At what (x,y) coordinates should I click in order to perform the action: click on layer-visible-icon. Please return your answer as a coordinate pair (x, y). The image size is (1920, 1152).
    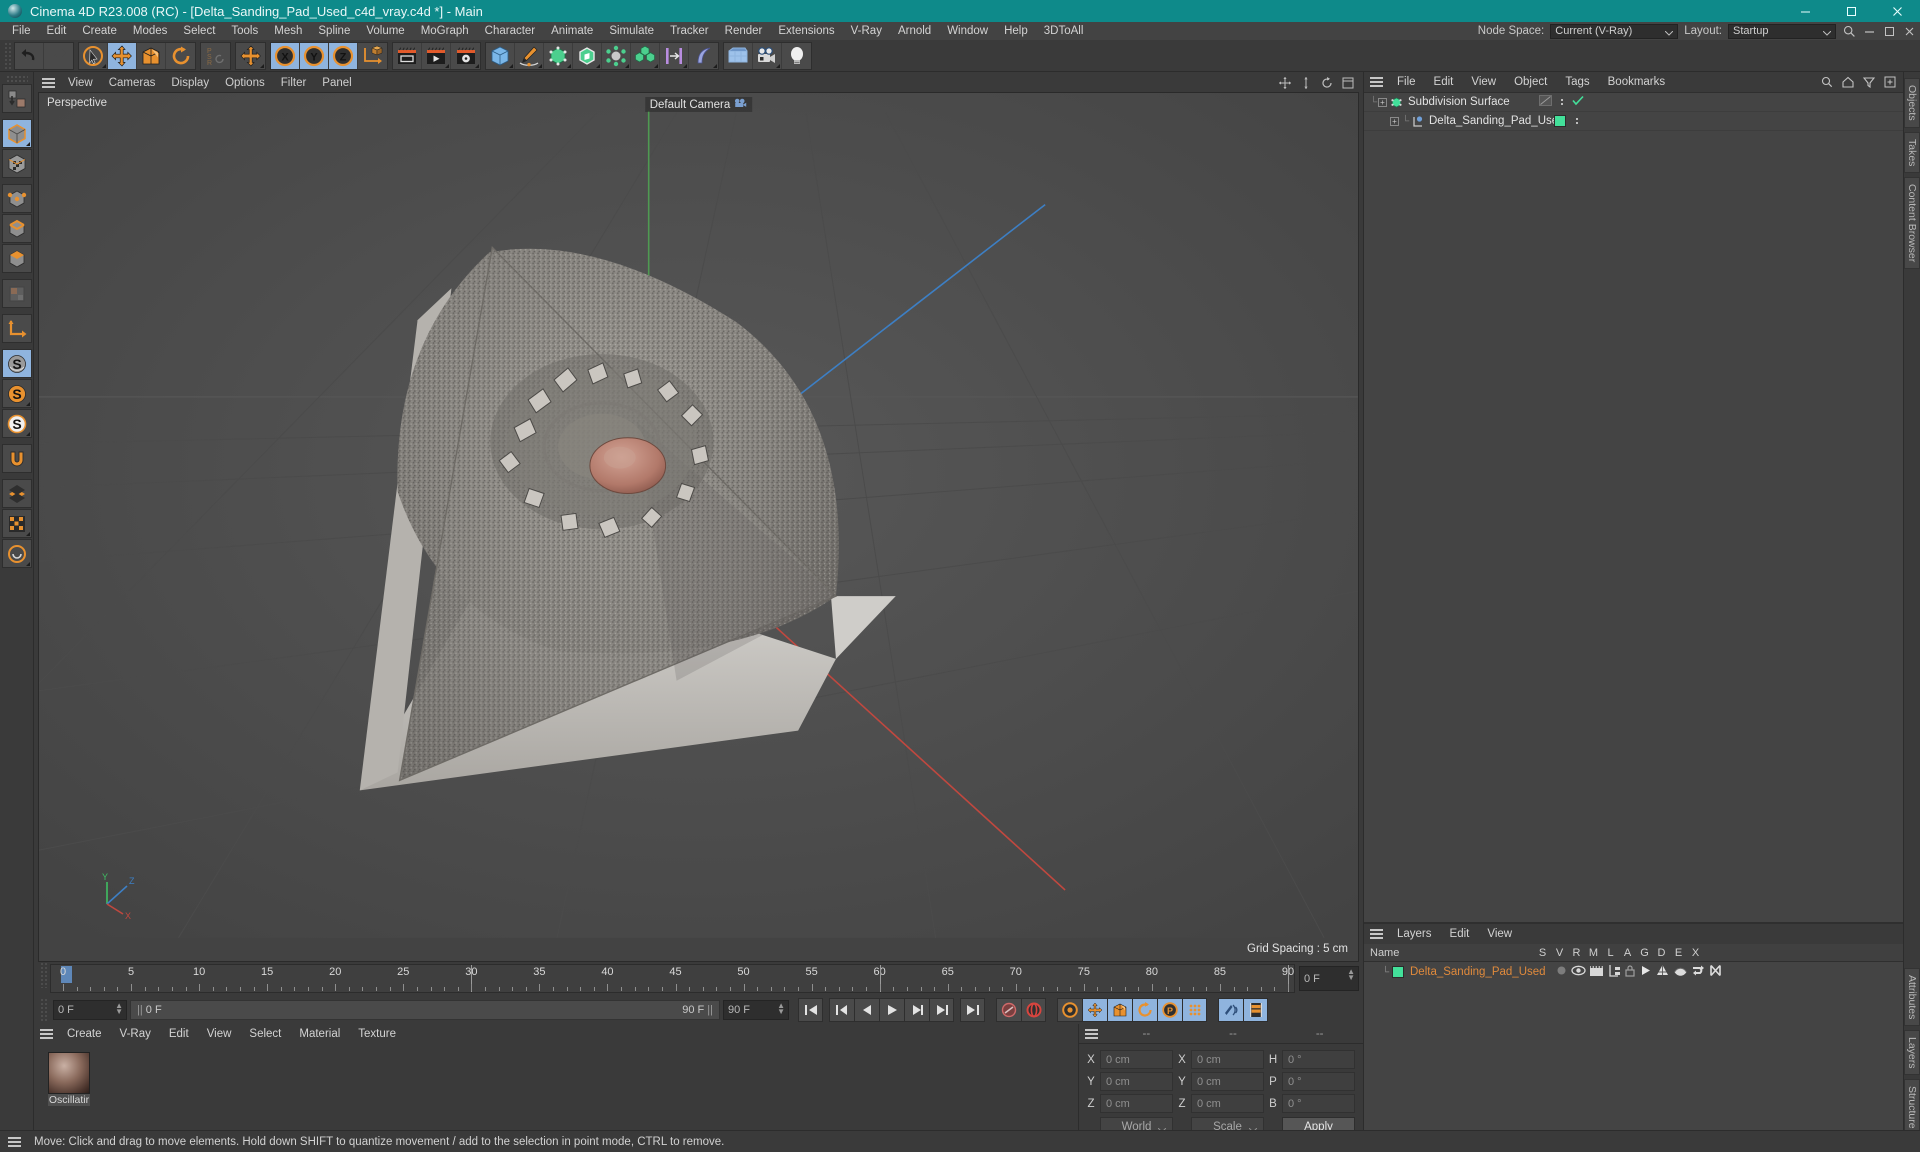
    Looking at the image, I should click on (1578, 972).